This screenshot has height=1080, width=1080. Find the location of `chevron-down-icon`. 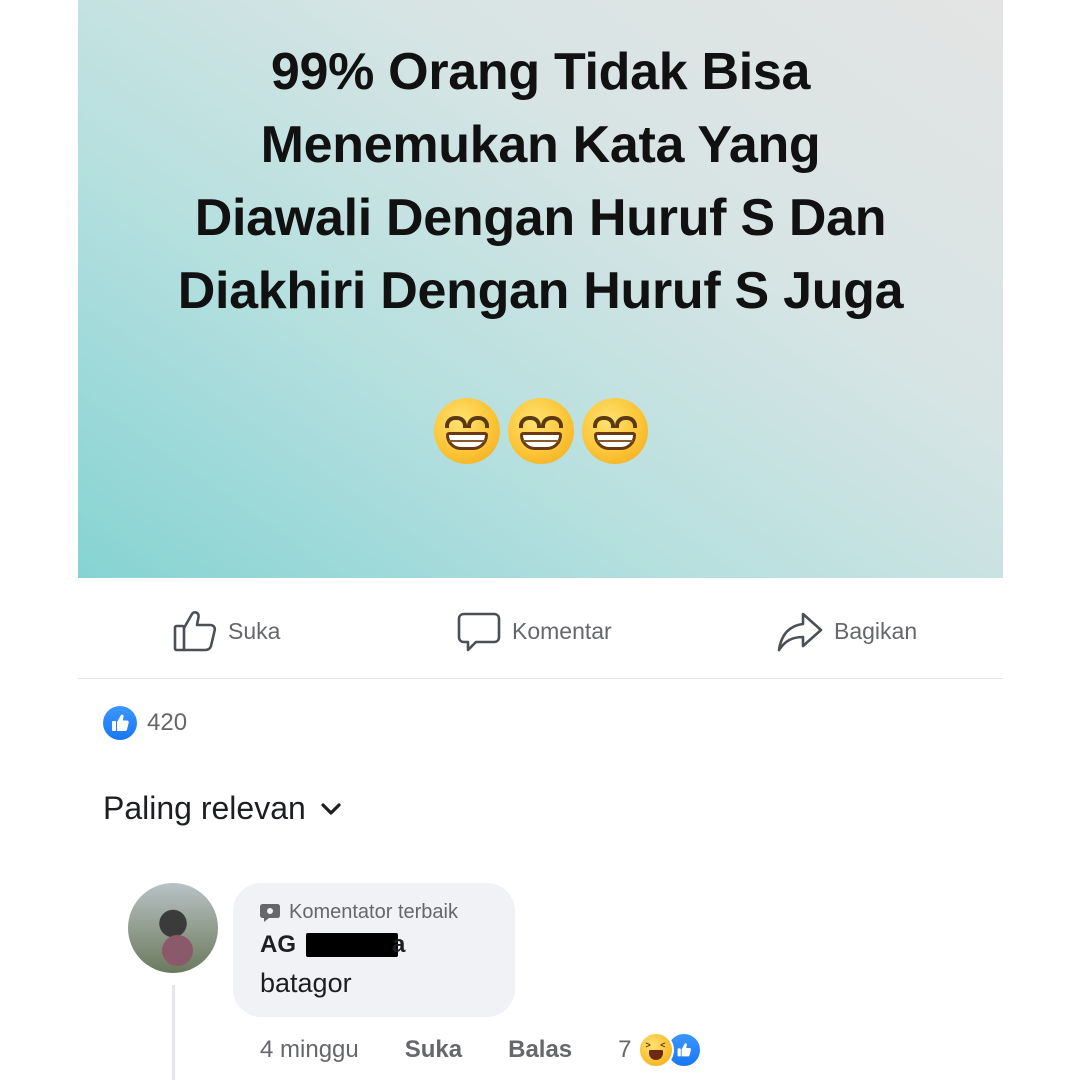

chevron-down-icon is located at coordinates (331, 808).